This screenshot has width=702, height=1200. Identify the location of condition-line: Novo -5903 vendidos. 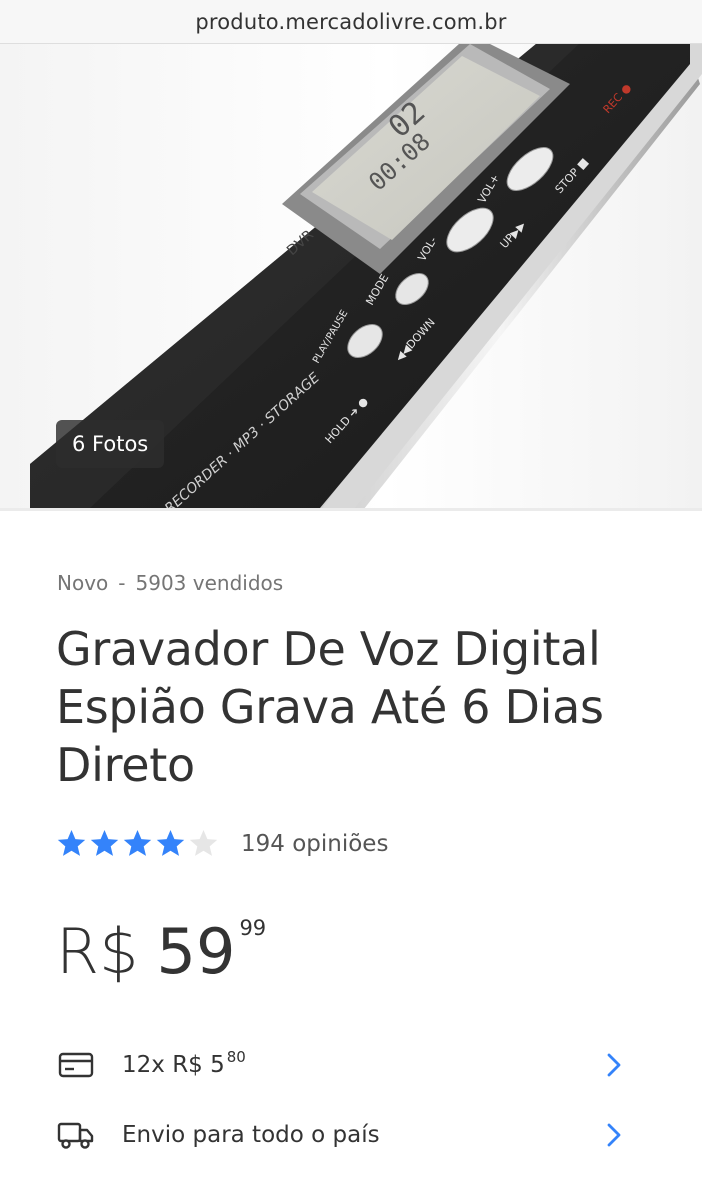
(170, 583).